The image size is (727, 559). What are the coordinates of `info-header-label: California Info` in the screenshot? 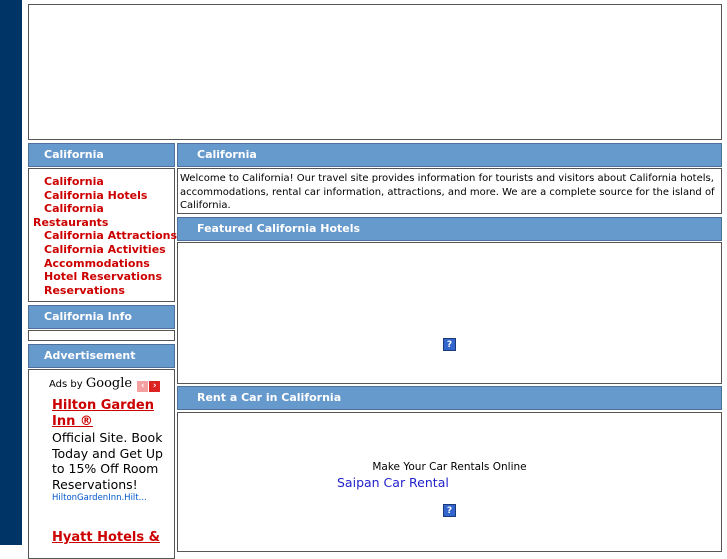 It's located at (88, 316).